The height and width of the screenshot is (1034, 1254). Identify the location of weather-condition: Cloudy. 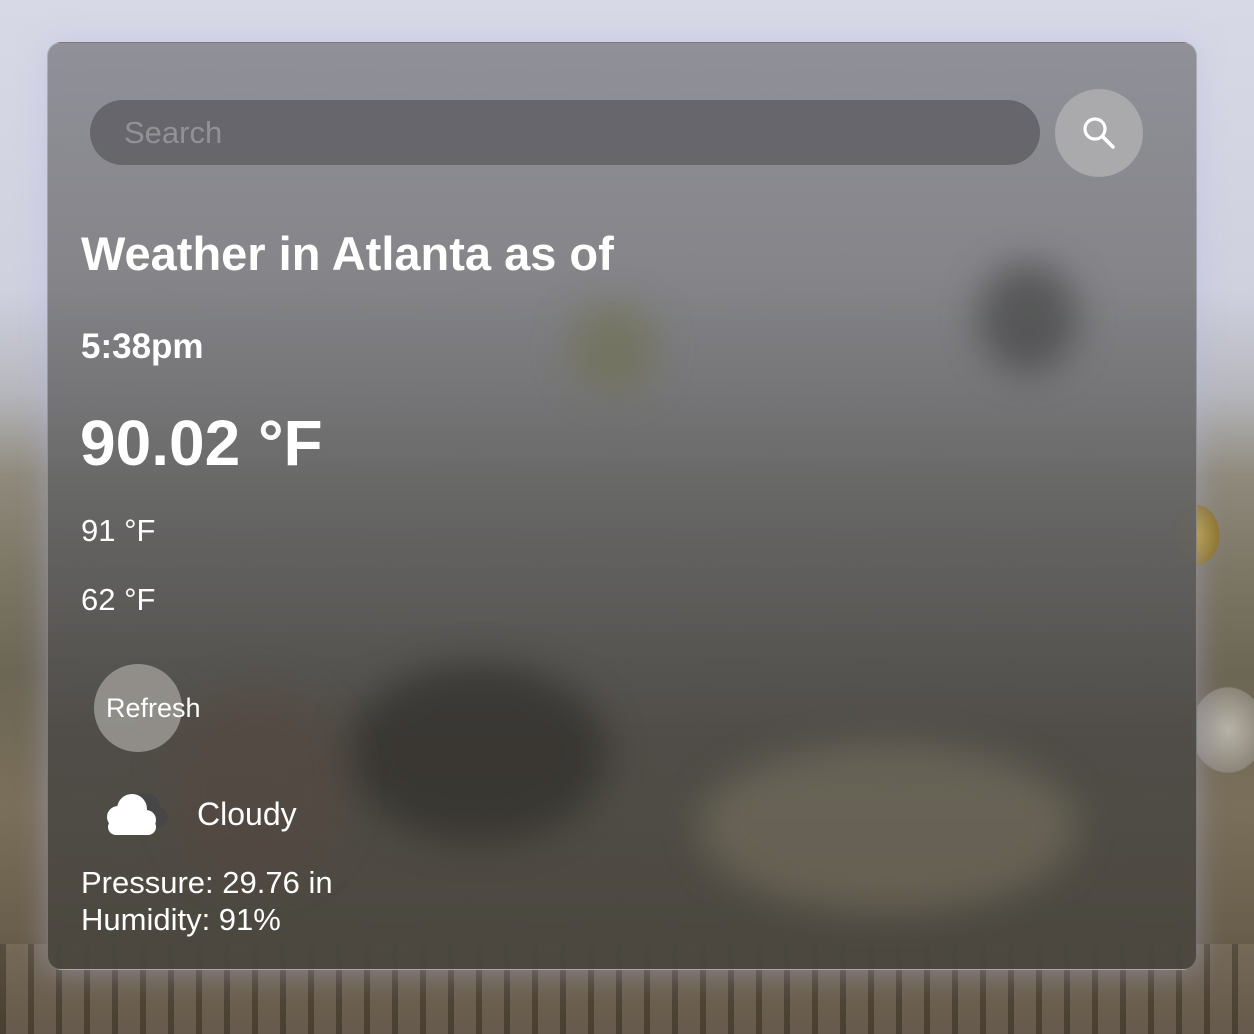
(247, 814).